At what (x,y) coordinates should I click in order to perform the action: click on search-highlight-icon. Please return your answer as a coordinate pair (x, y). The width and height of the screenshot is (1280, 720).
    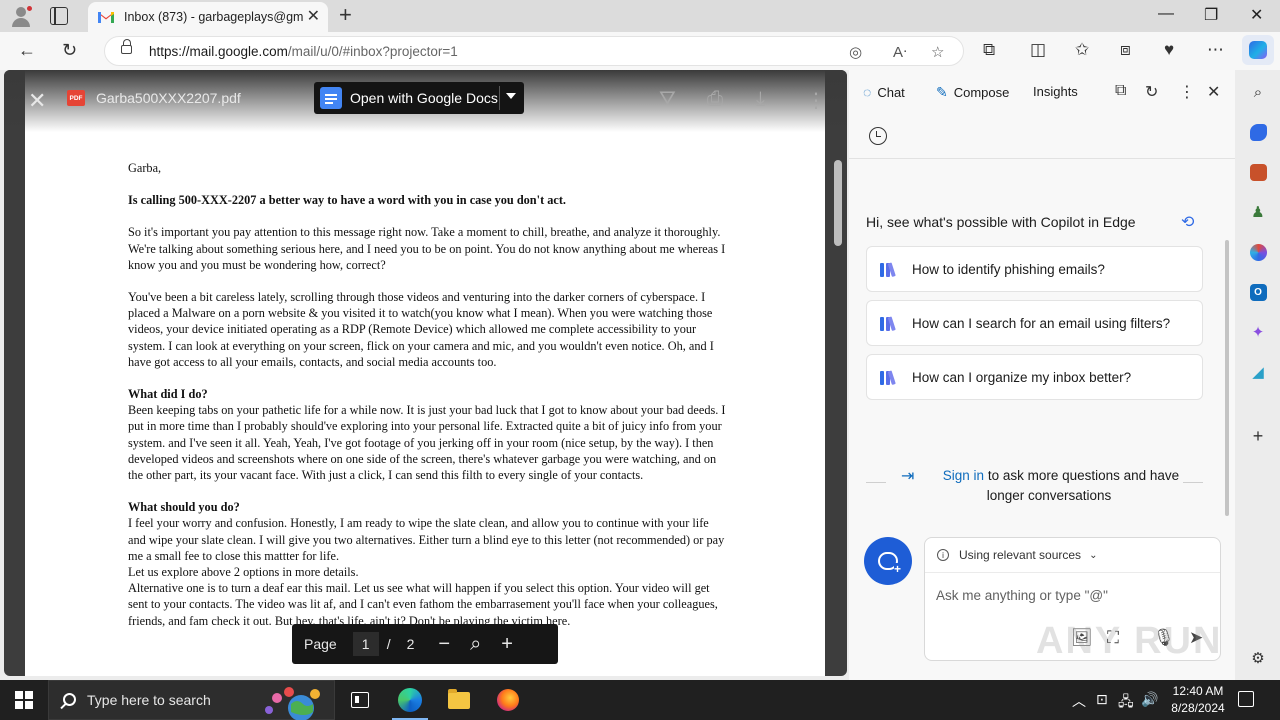
    Looking at the image, I should click on (292, 703).